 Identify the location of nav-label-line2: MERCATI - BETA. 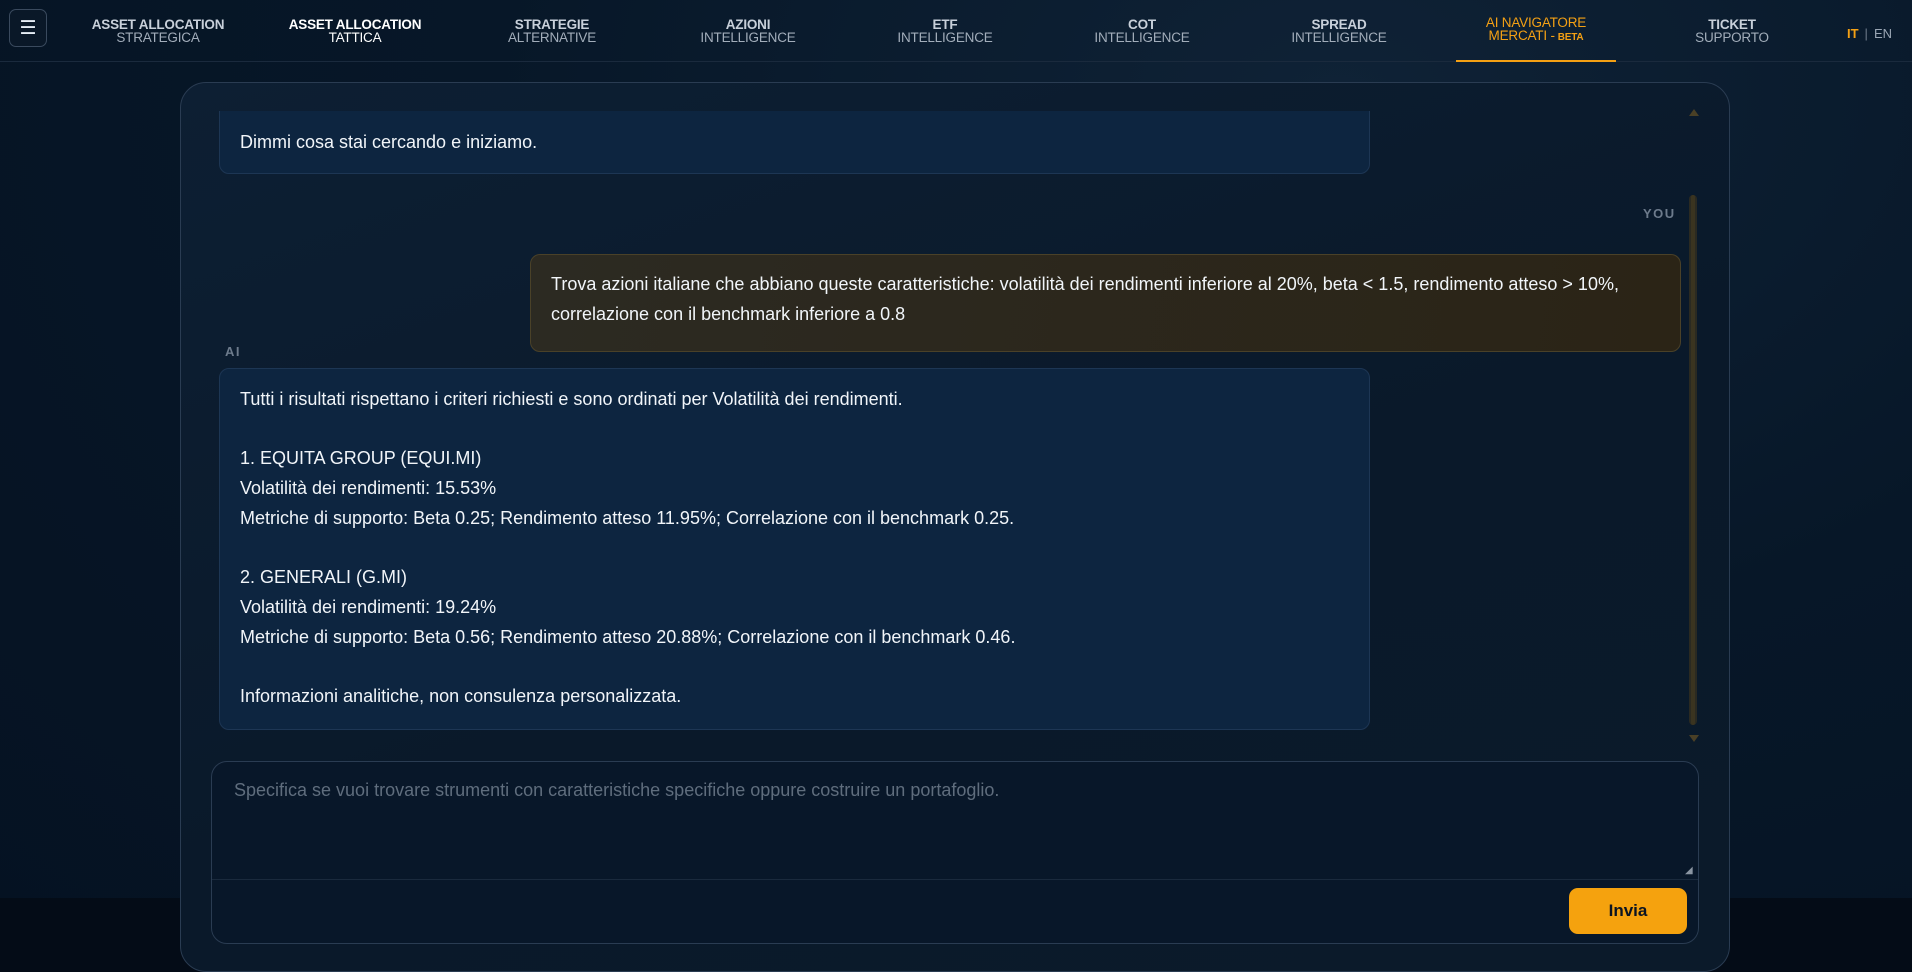
(1536, 36).